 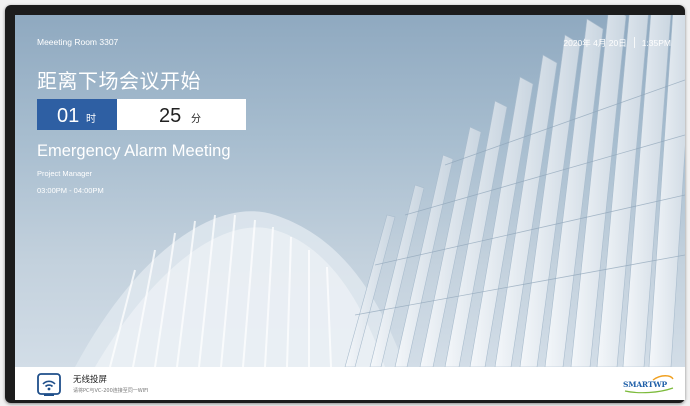 I want to click on wireless-cast-icon, so click(x=49, y=385).